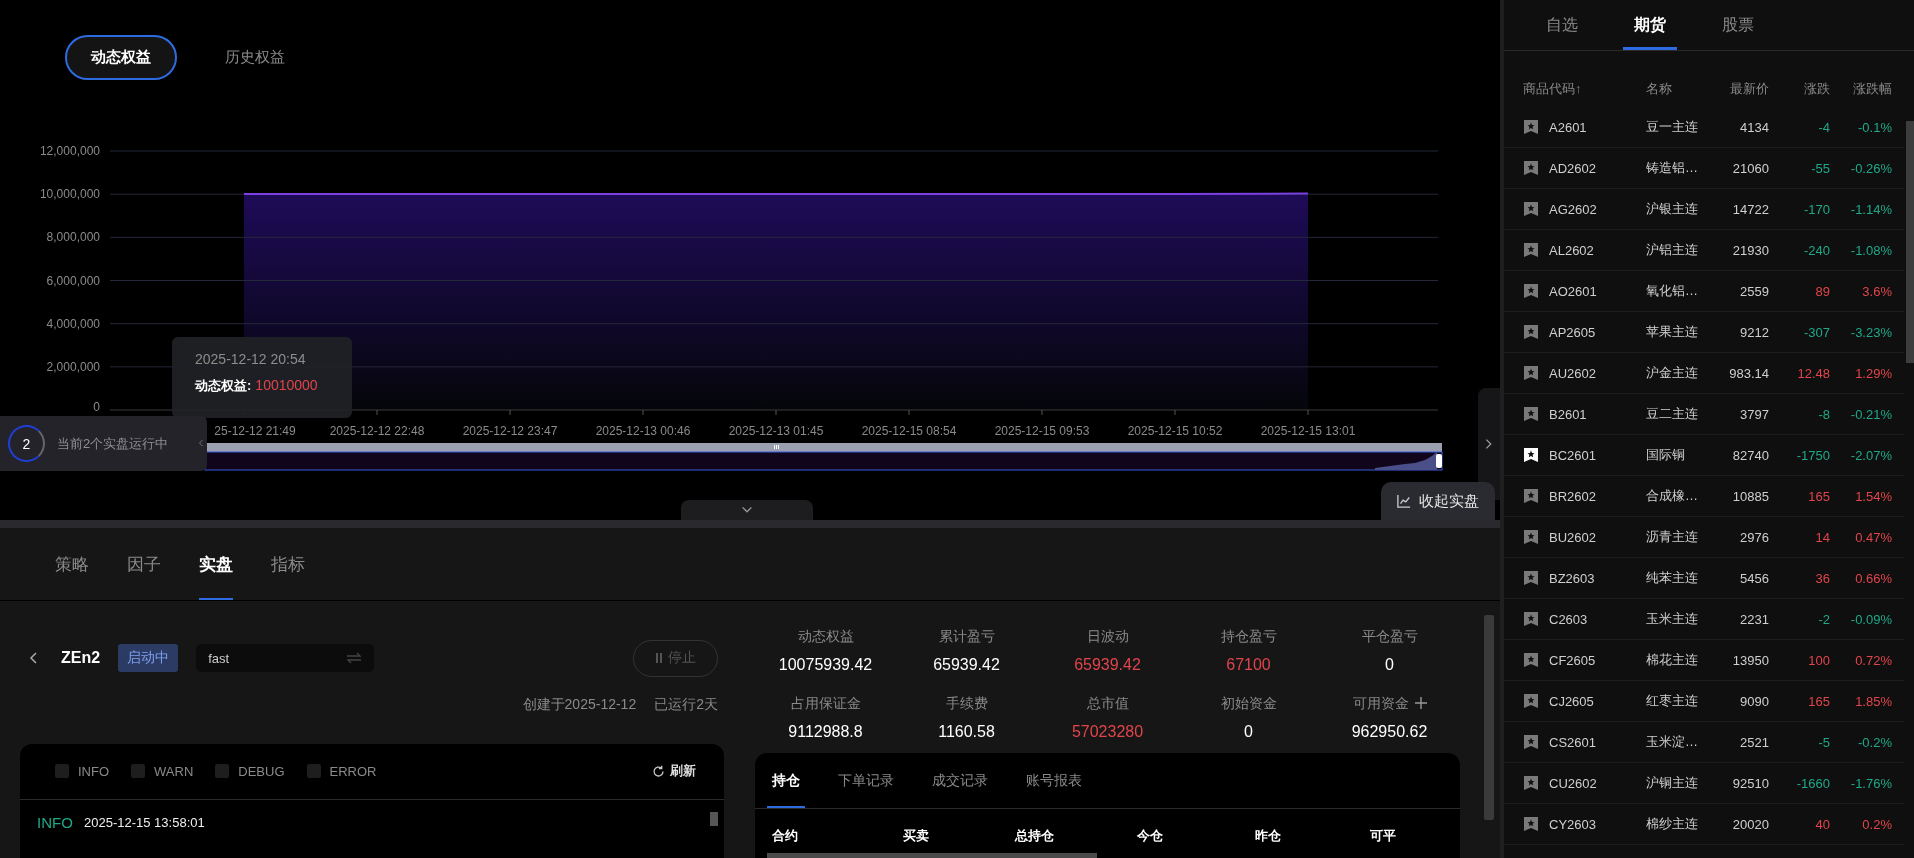  What do you see at coordinates (1704, 127) in the screenshot?
I see `quote-row: A2601 豆一主连 4134 -4 -0.1%` at bounding box center [1704, 127].